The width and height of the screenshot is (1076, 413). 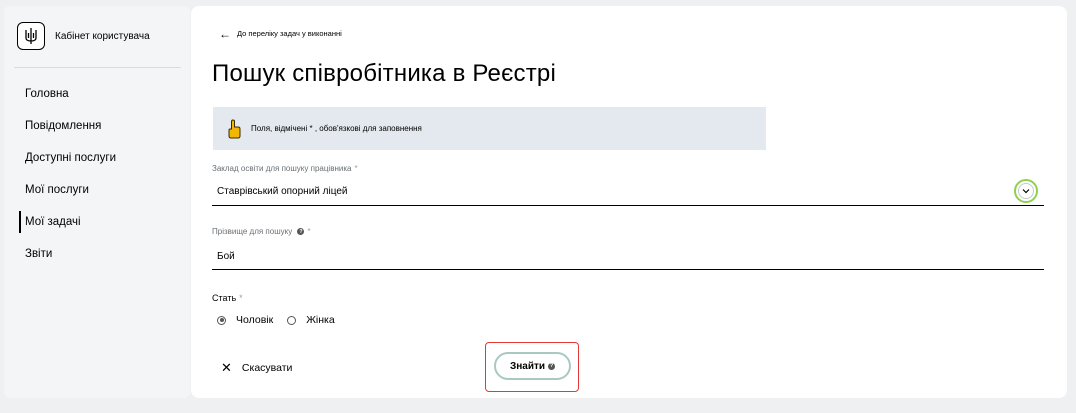 I want to click on radio-checked-icon, so click(x=221, y=320).